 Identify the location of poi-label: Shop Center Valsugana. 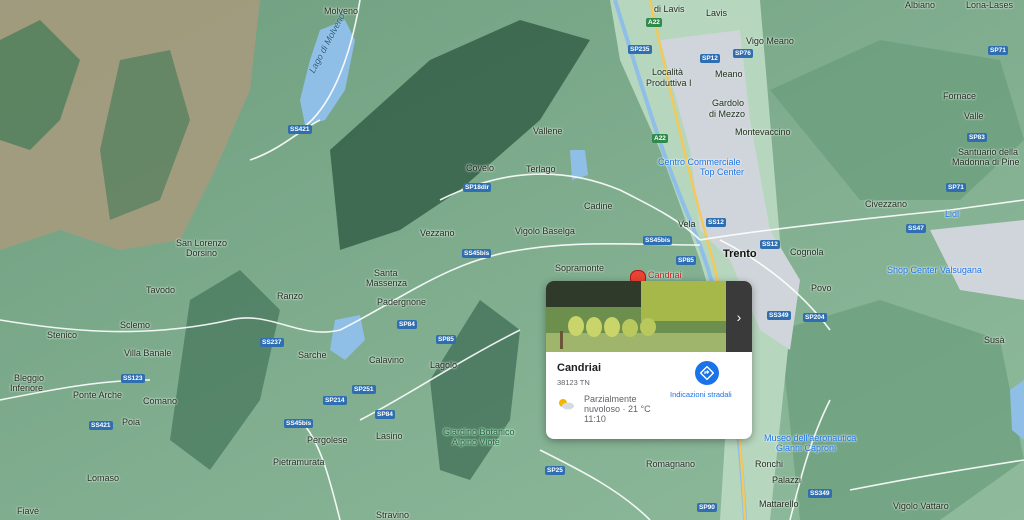
(934, 270).